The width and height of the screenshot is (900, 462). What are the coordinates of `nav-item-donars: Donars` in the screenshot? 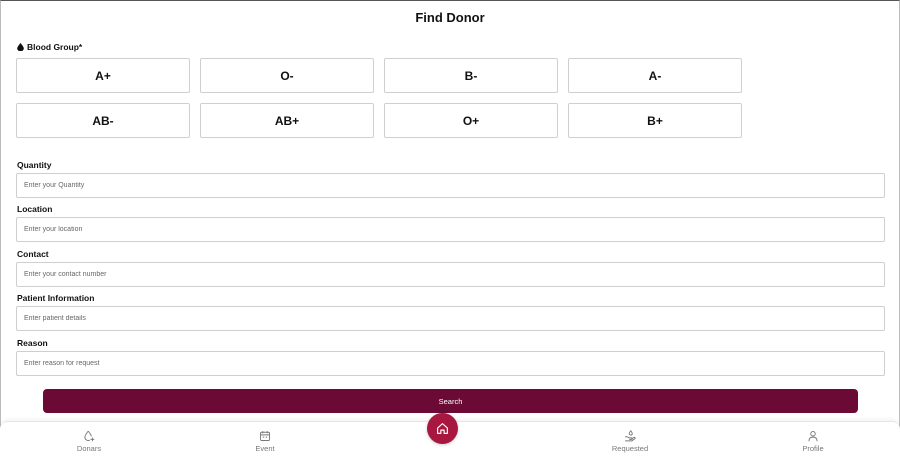 It's located at (89, 441).